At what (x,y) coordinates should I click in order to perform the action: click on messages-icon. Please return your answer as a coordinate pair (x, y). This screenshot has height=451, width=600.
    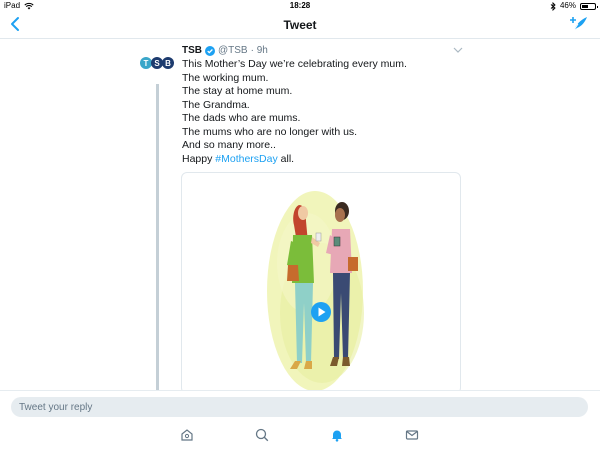
    Looking at the image, I should click on (412, 435).